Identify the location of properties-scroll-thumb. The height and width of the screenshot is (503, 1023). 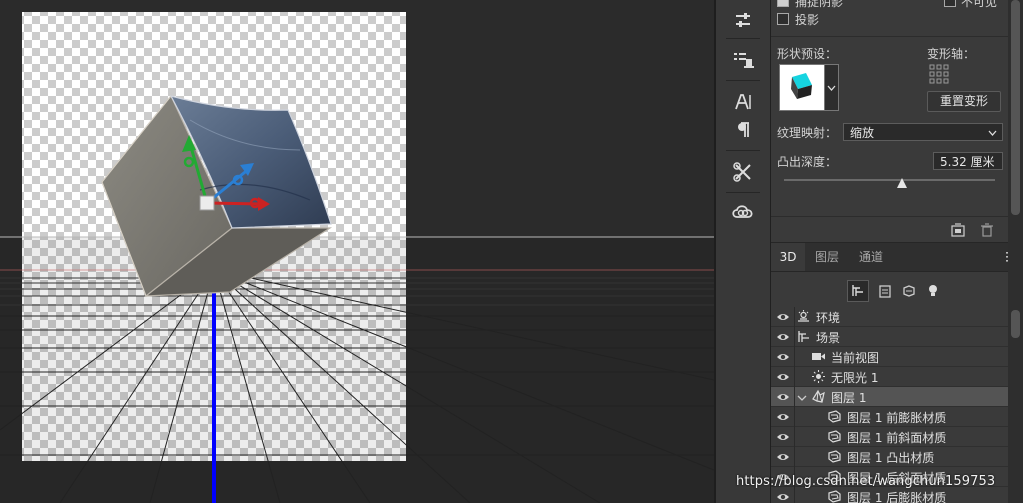
(1015, 107).